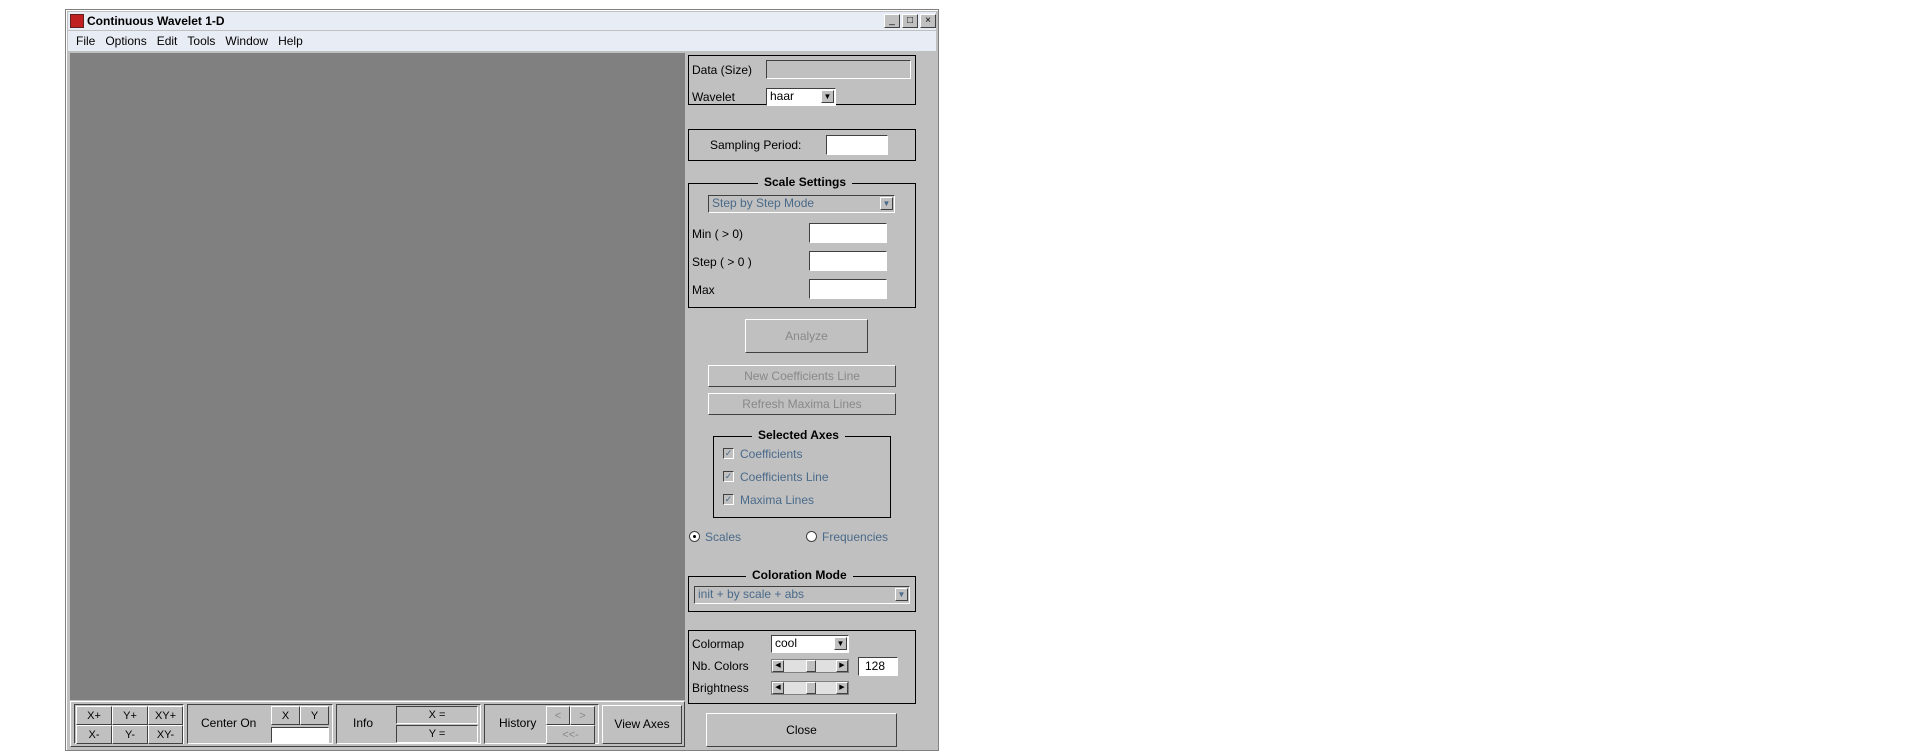  What do you see at coordinates (722, 262) in the screenshot?
I see `step-label: Step ( > 0 )` at bounding box center [722, 262].